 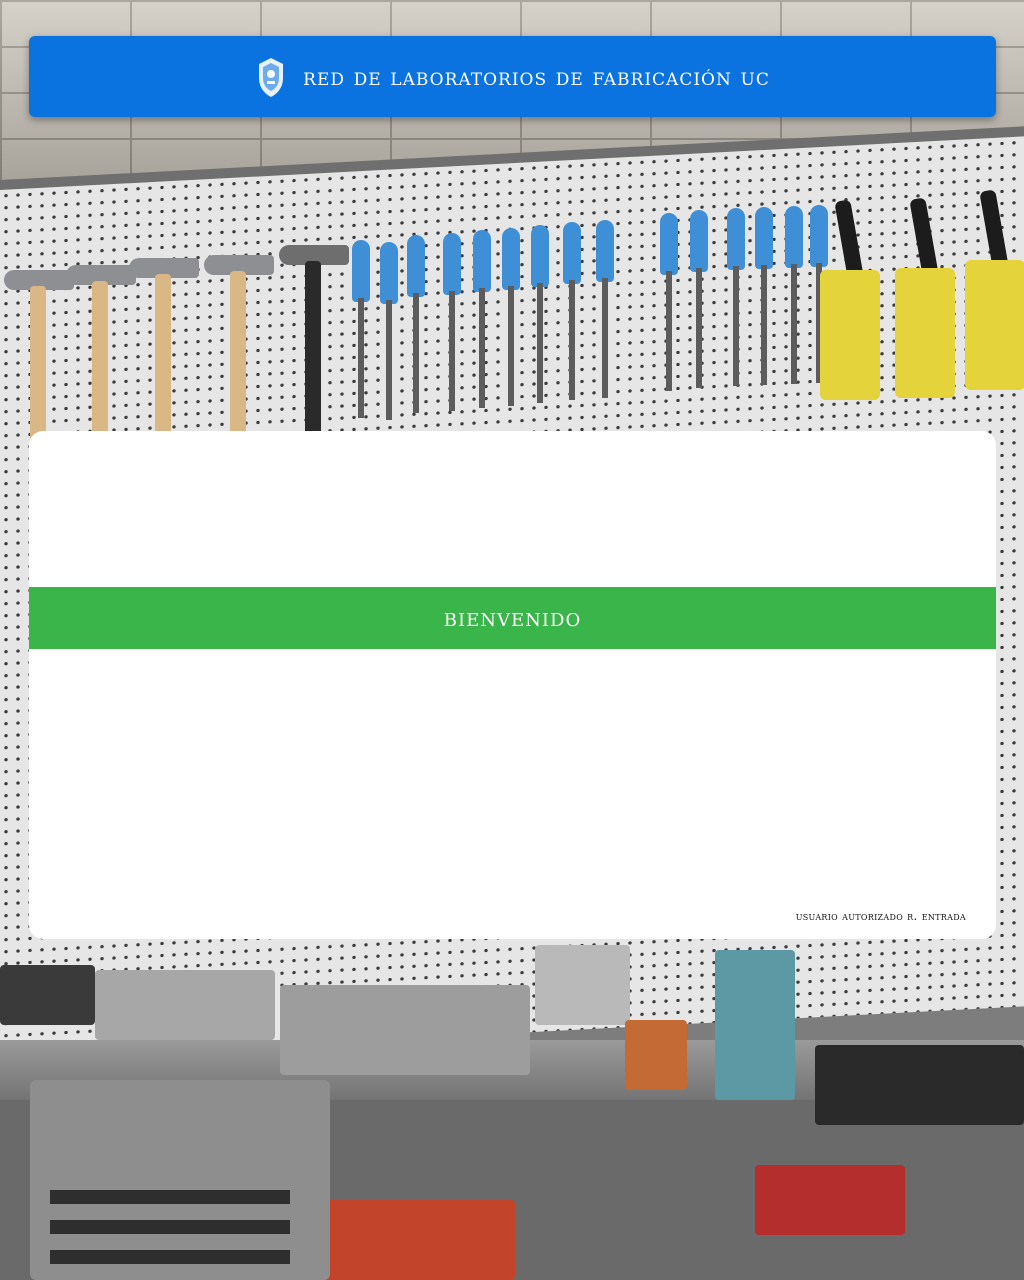 I want to click on drill-bit-stand-icon, so click(x=656, y=1055).